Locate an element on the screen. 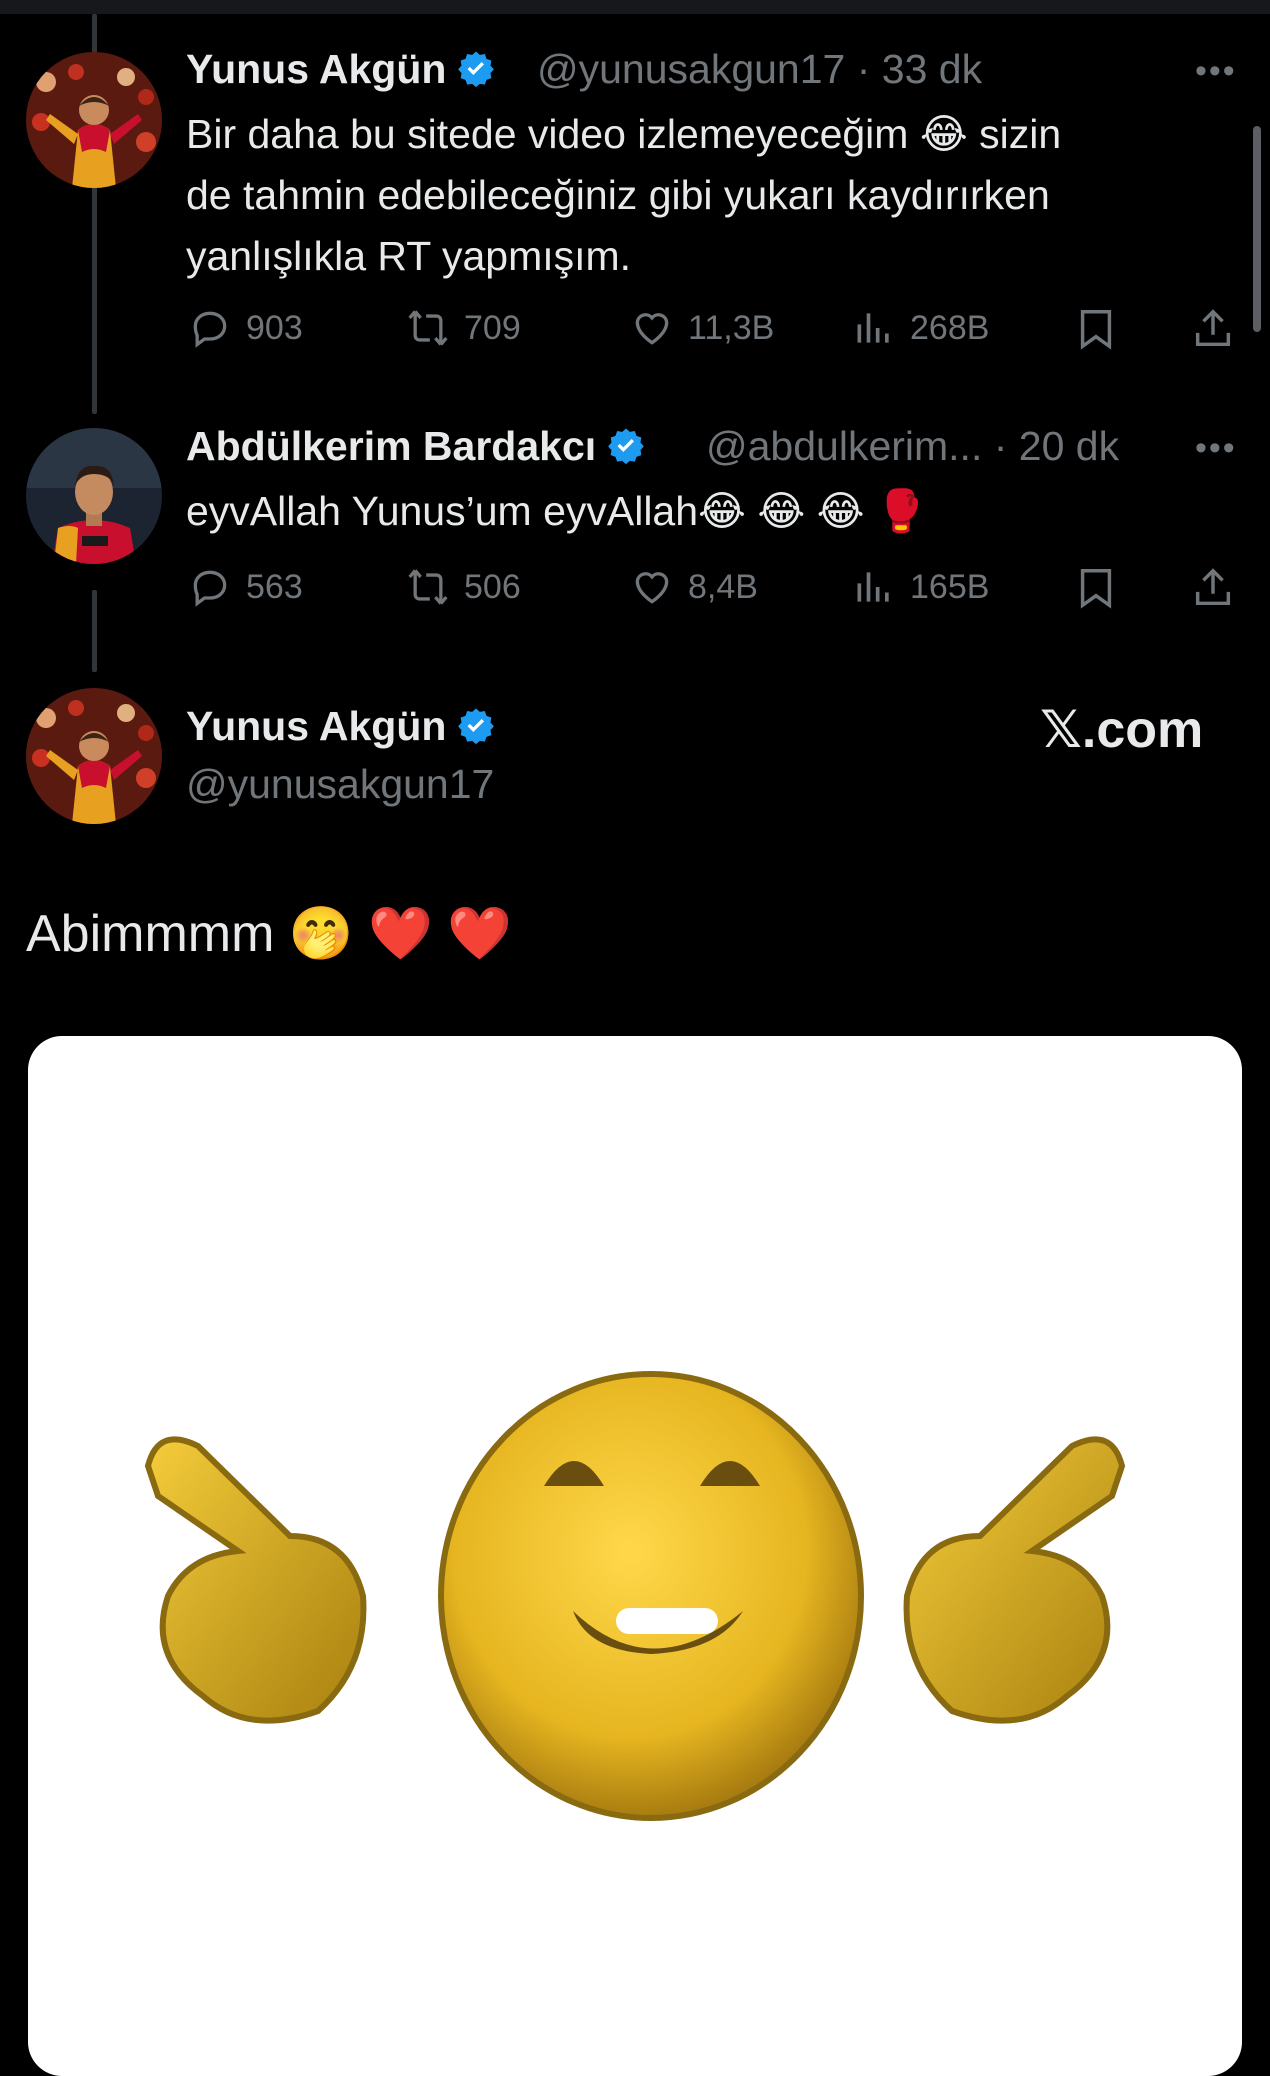 Image resolution: width=1270 pixels, height=2076 pixels. like-button: 11,3B is located at coordinates (702, 328).